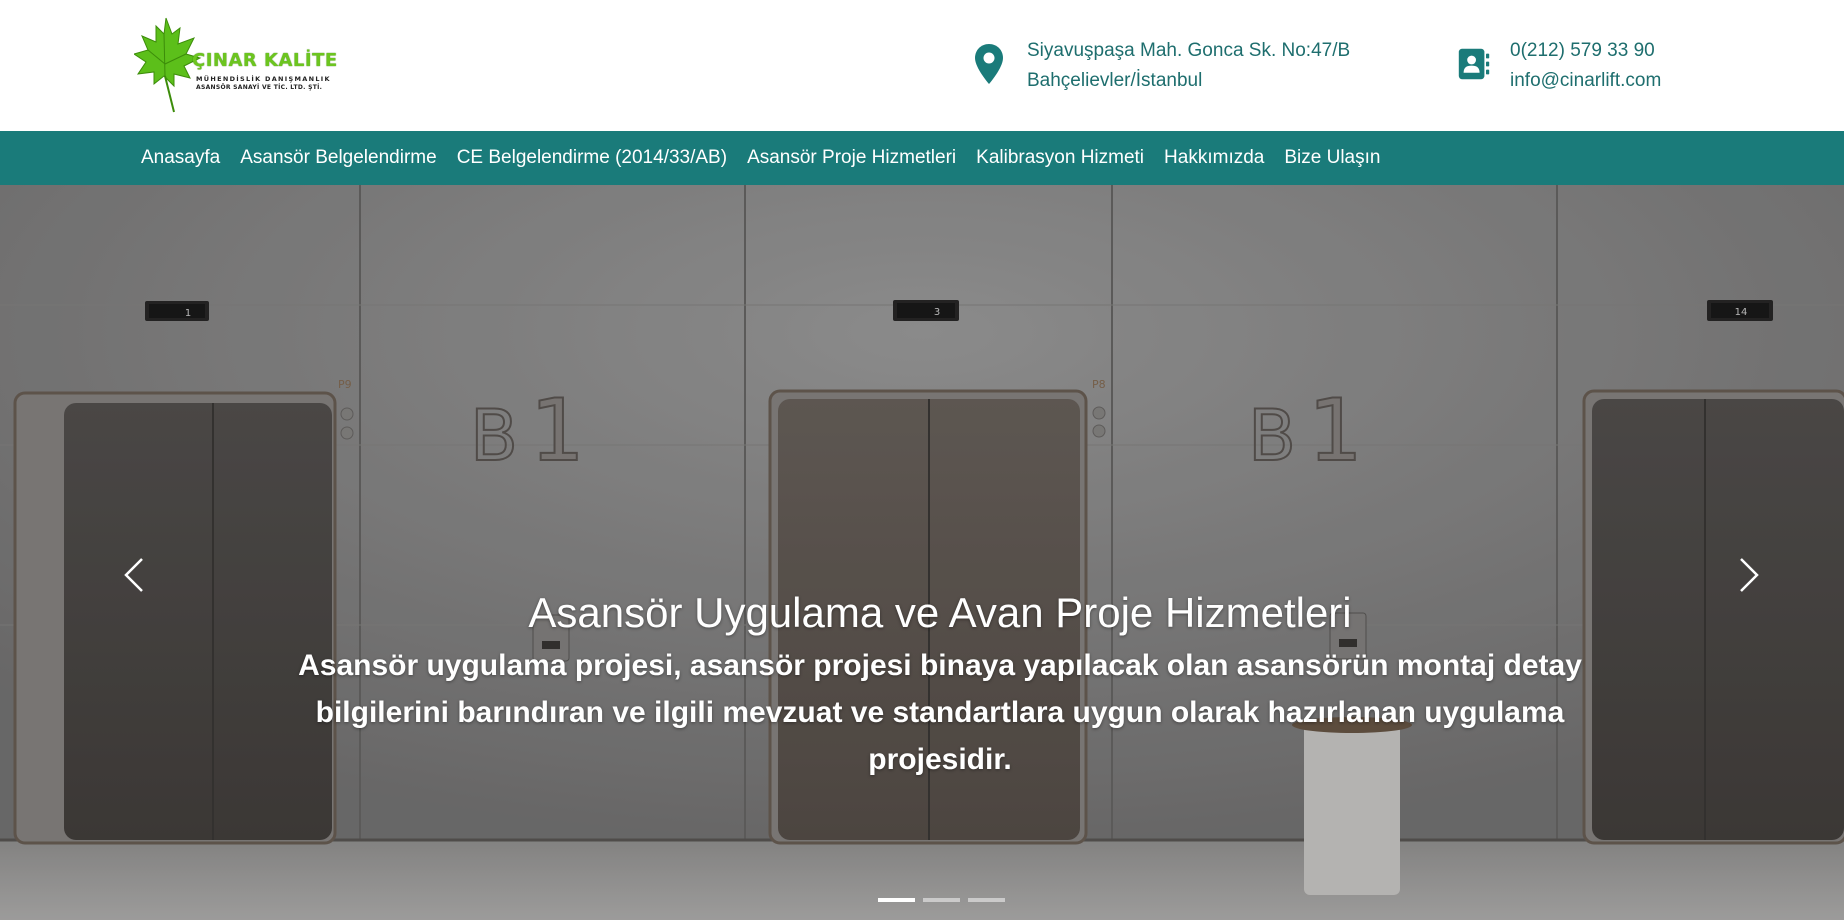 The height and width of the screenshot is (920, 1844). What do you see at coordinates (592, 158) in the screenshot?
I see `nav-item-ce-belgelendirme: CE Belgelendirme (2014/33/AB)` at bounding box center [592, 158].